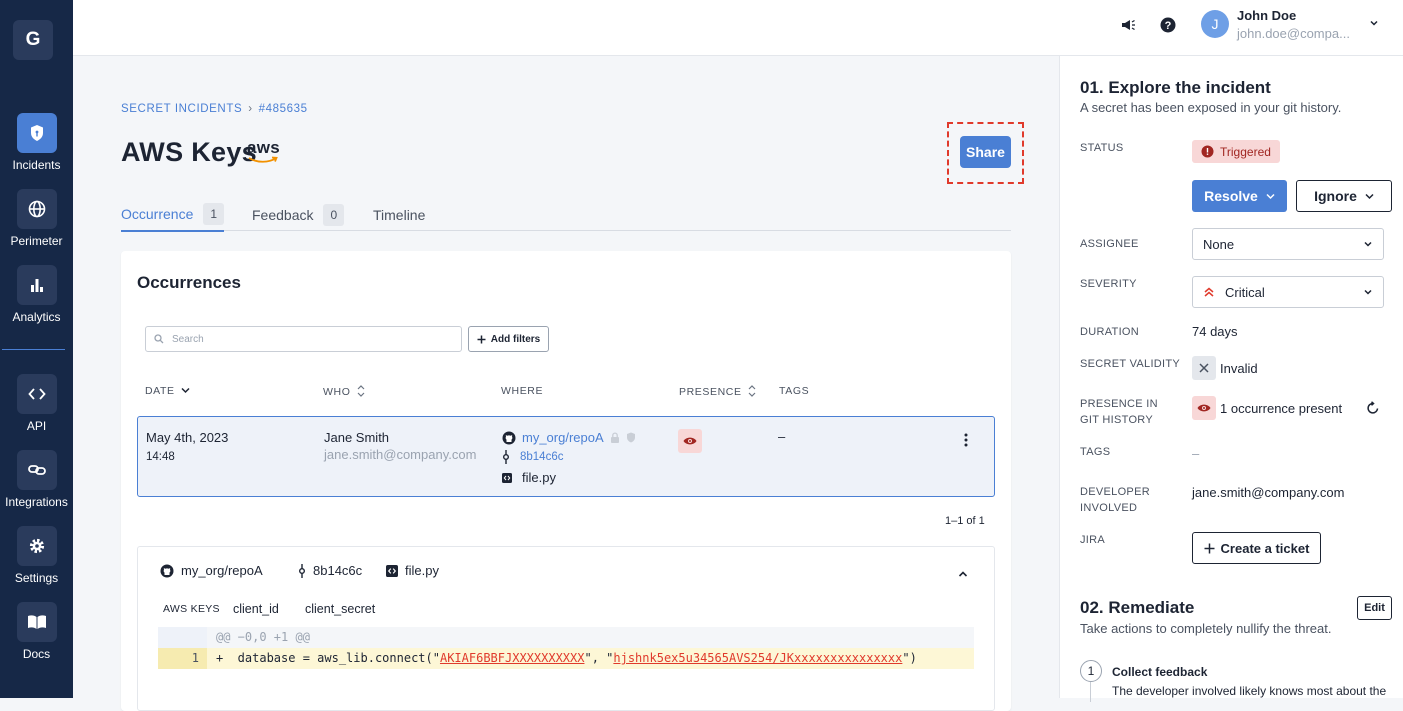 This screenshot has width=1403, height=711. Describe the element at coordinates (222, 570) in the screenshot. I see `detail-repo-name: my_org/repoA` at that location.